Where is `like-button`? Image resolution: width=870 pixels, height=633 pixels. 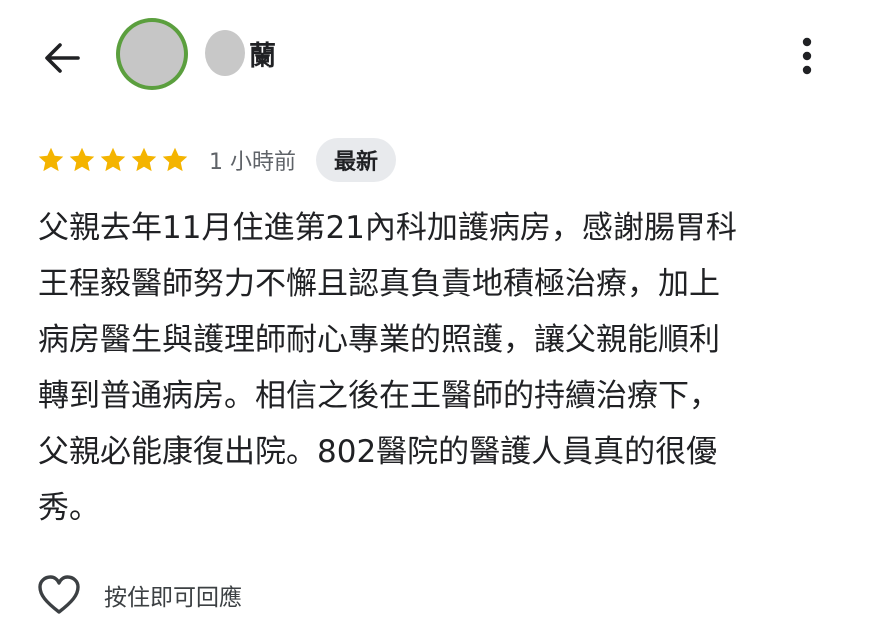 like-button is located at coordinates (59, 595).